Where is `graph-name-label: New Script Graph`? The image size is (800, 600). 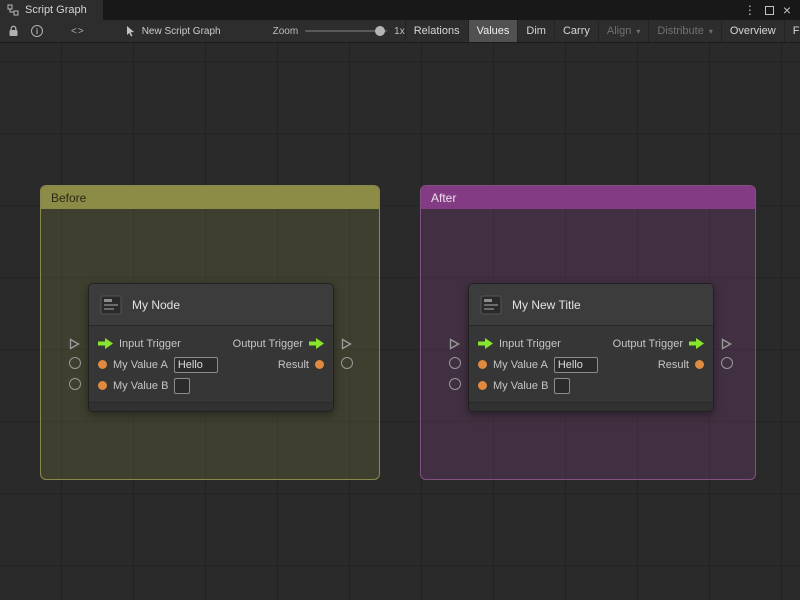
graph-name-label: New Script Graph is located at coordinates (181, 31).